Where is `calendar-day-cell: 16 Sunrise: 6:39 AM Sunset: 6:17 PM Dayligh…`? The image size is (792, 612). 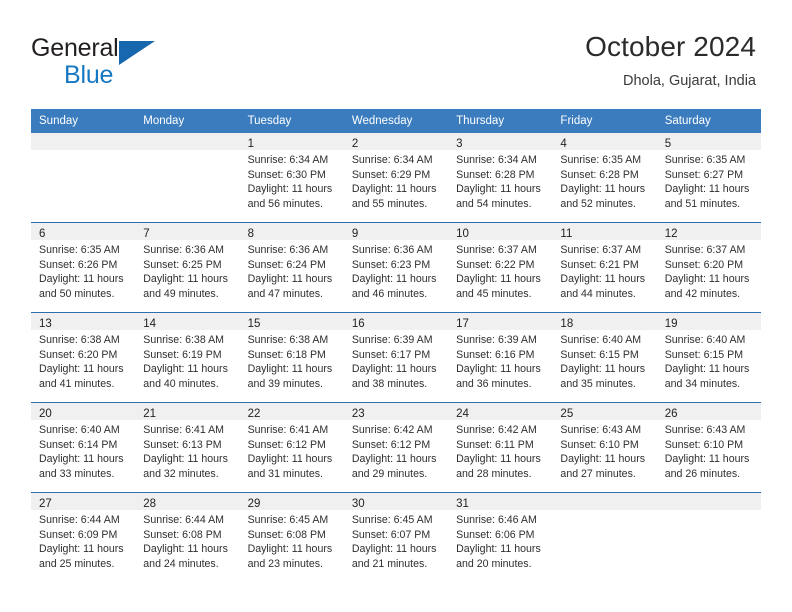 calendar-day-cell: 16 Sunrise: 6:39 AM Sunset: 6:17 PM Dayligh… is located at coordinates (396, 357).